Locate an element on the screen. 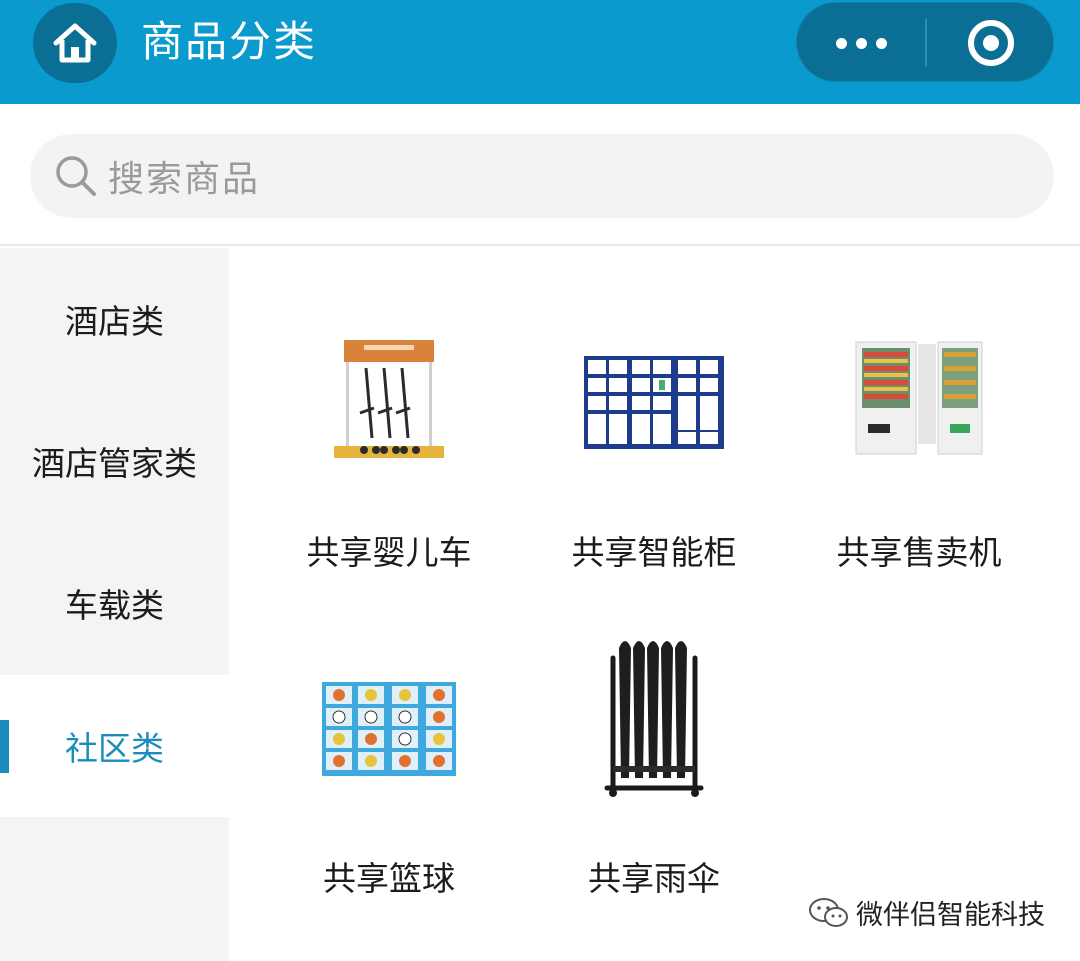 The width and height of the screenshot is (1080, 961). sidebar-item-label: 社区类 is located at coordinates (114, 748).